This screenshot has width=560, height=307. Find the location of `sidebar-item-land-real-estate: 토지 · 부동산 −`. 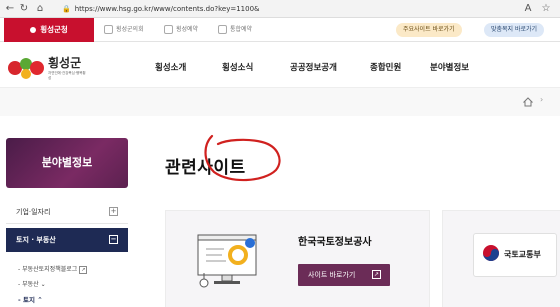

sidebar-item-land-real-estate: 토지 · 부동산 − is located at coordinates (67, 240).